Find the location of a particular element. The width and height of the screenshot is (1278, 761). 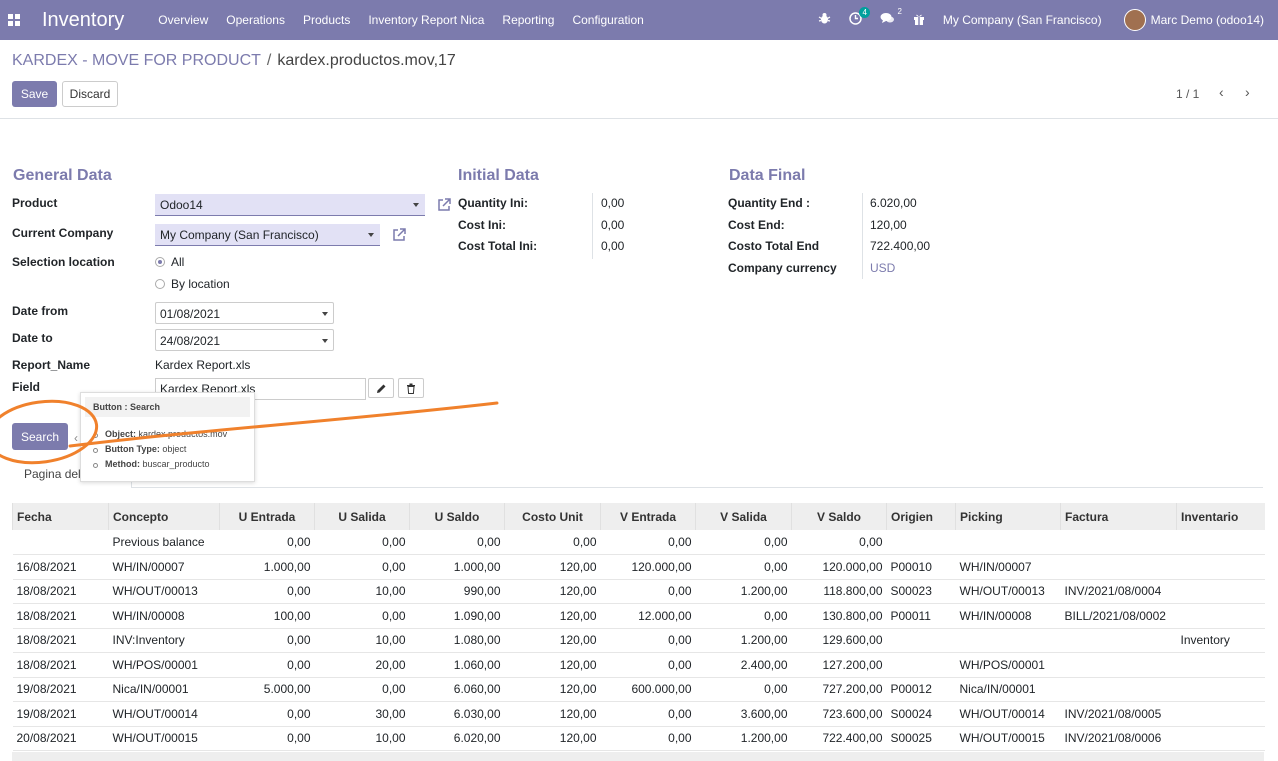

cell-inventario: Inventory is located at coordinates (1220, 640).